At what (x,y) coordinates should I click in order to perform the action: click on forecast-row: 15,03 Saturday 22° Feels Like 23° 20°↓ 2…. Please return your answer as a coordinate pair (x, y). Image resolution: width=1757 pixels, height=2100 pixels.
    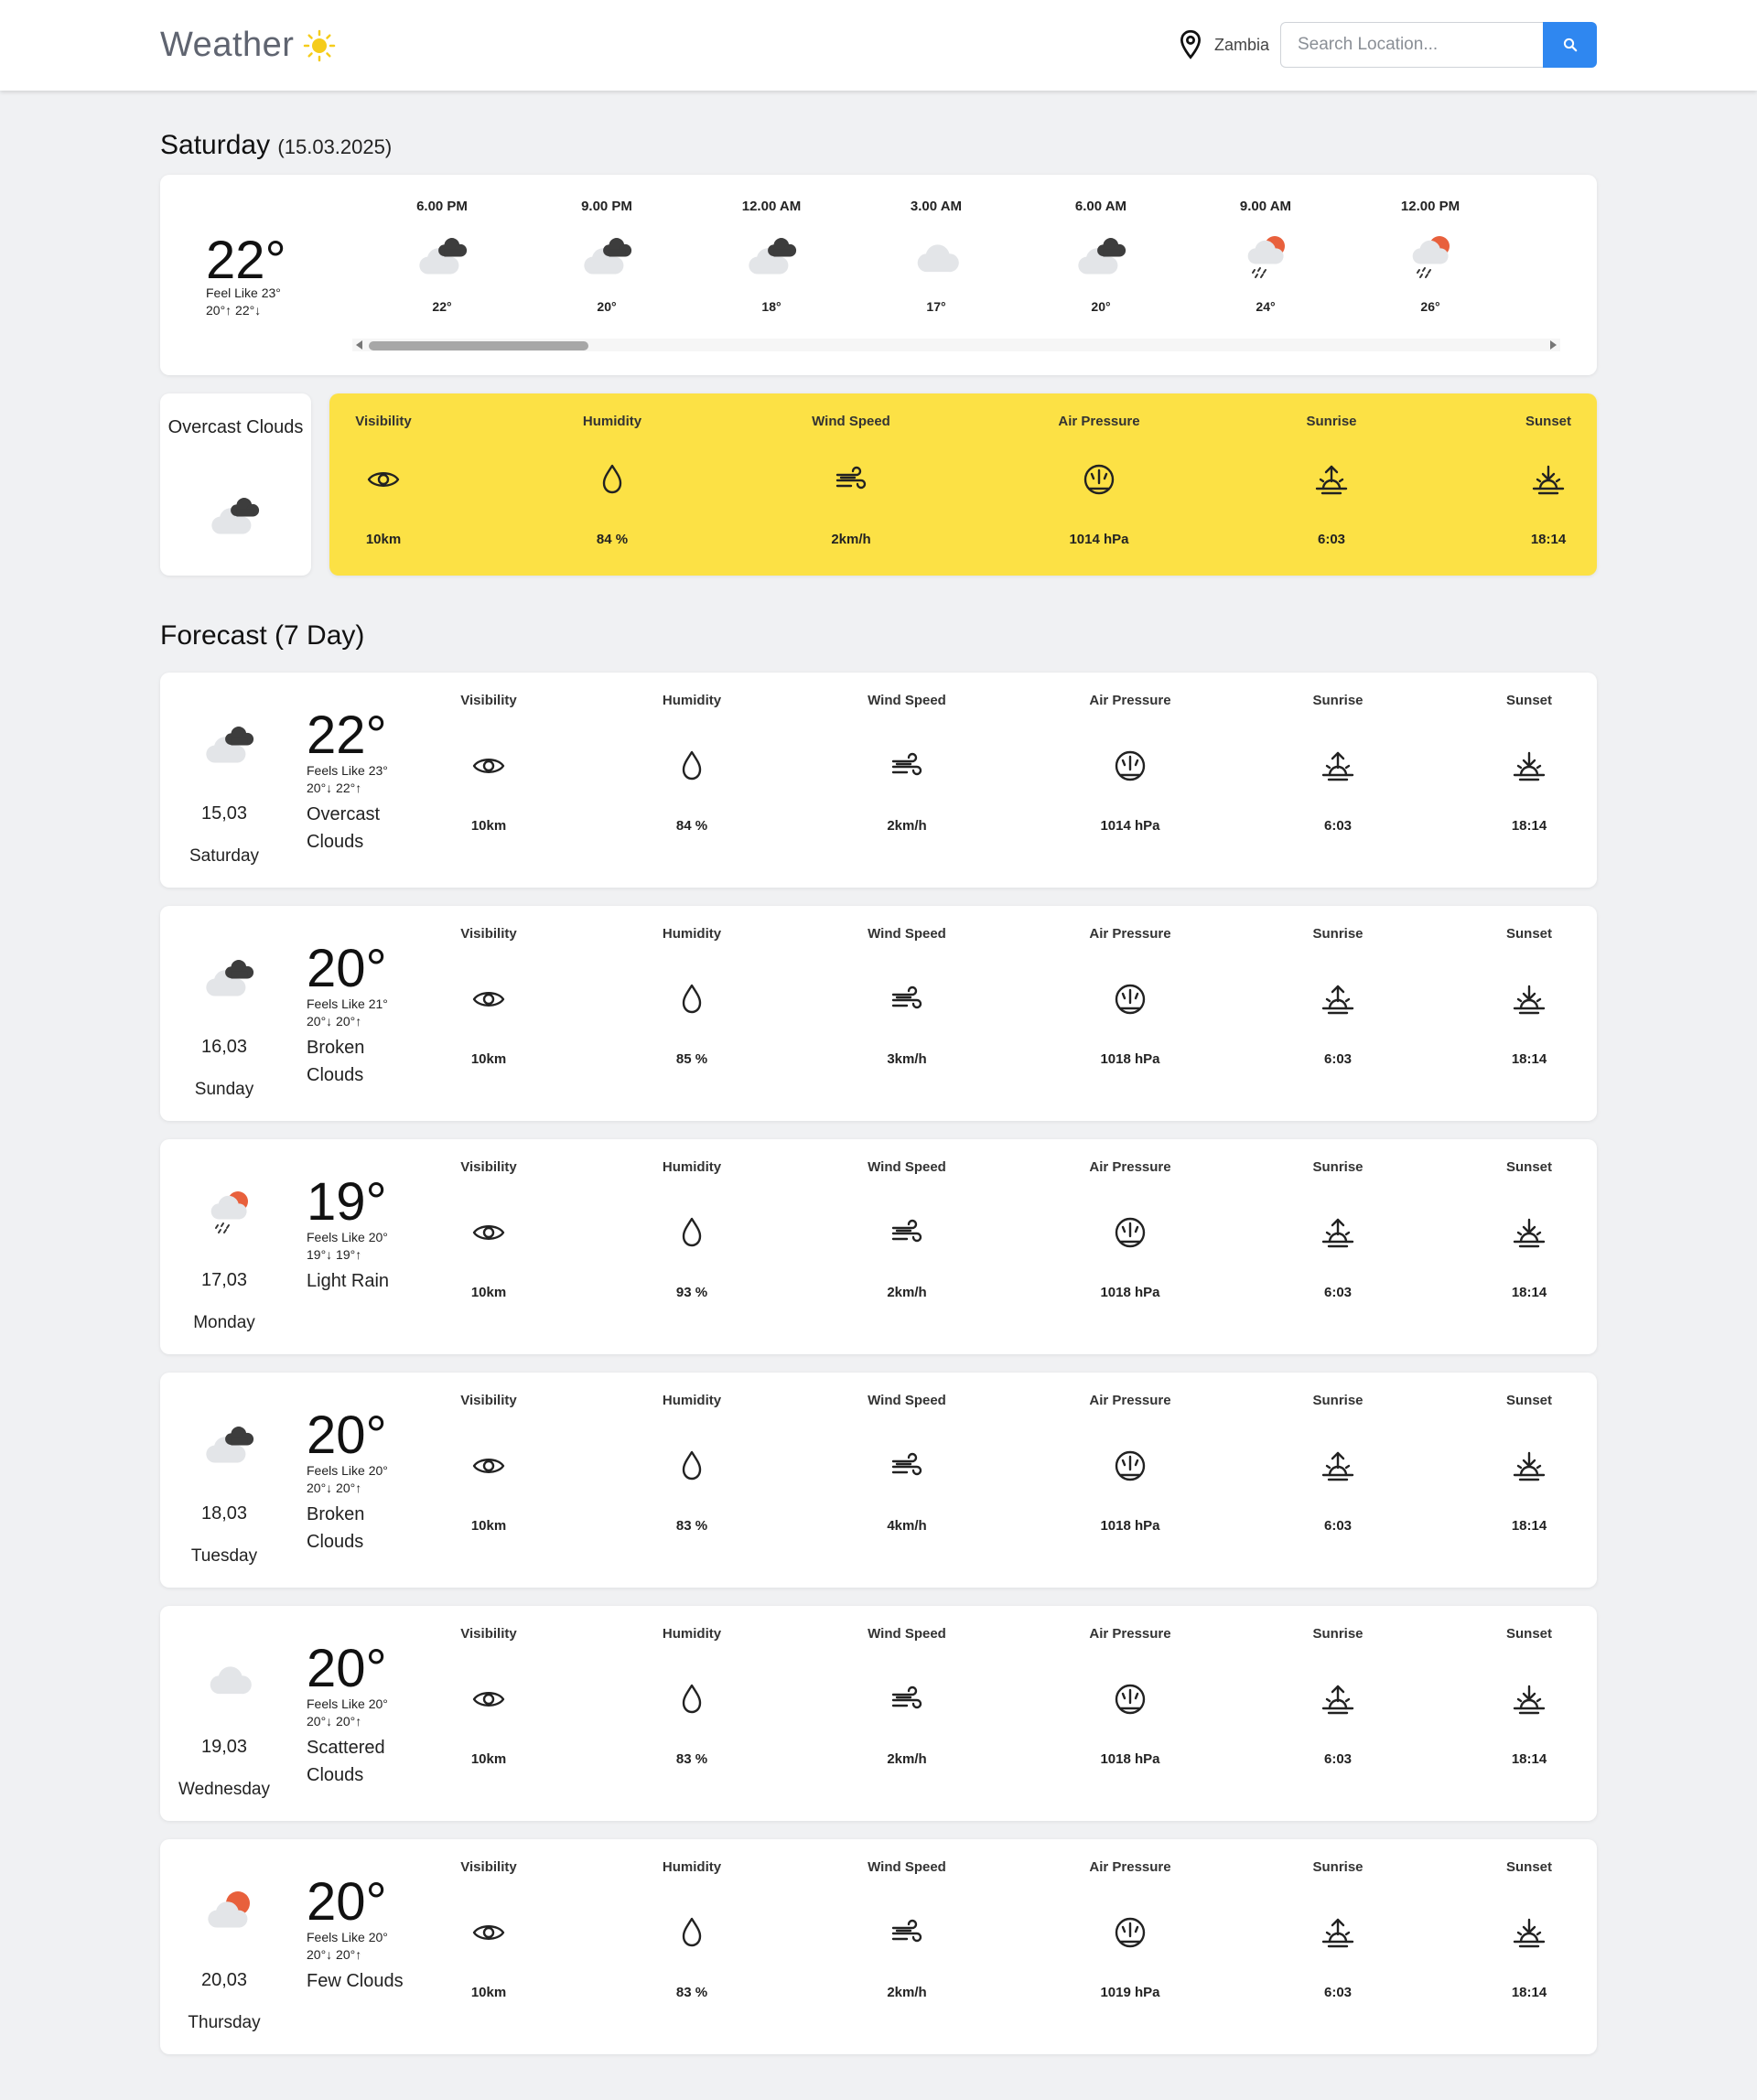
    Looking at the image, I should click on (878, 780).